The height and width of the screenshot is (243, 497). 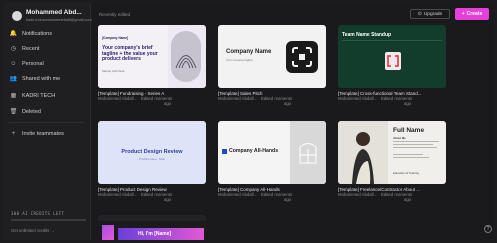 What do you see at coordinates (38, 213) in the screenshot?
I see `credits-label: 300 AI CREDITS LEFT` at bounding box center [38, 213].